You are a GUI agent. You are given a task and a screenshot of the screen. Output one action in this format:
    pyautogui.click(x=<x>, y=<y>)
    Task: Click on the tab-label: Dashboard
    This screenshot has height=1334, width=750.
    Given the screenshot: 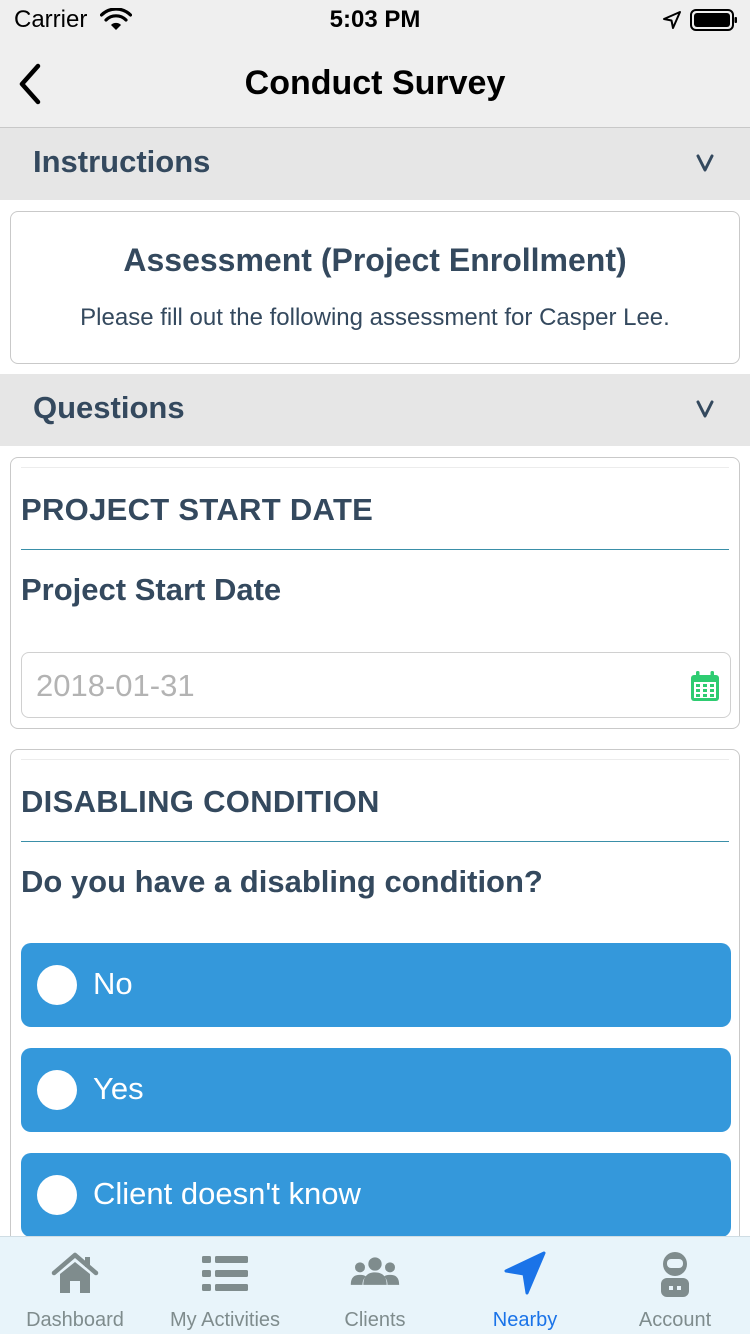 What is the action you would take?
    pyautogui.click(x=75, y=1320)
    